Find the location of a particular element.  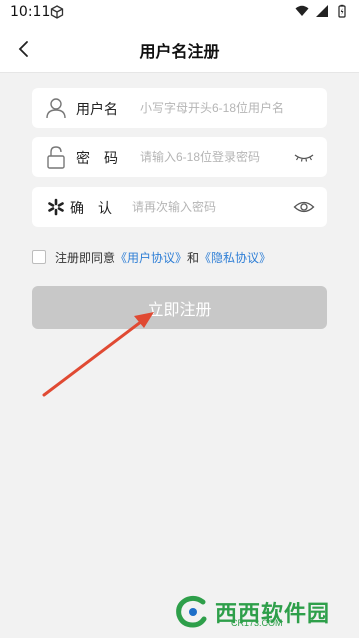

register-button: 立即注册 is located at coordinates (179, 307).